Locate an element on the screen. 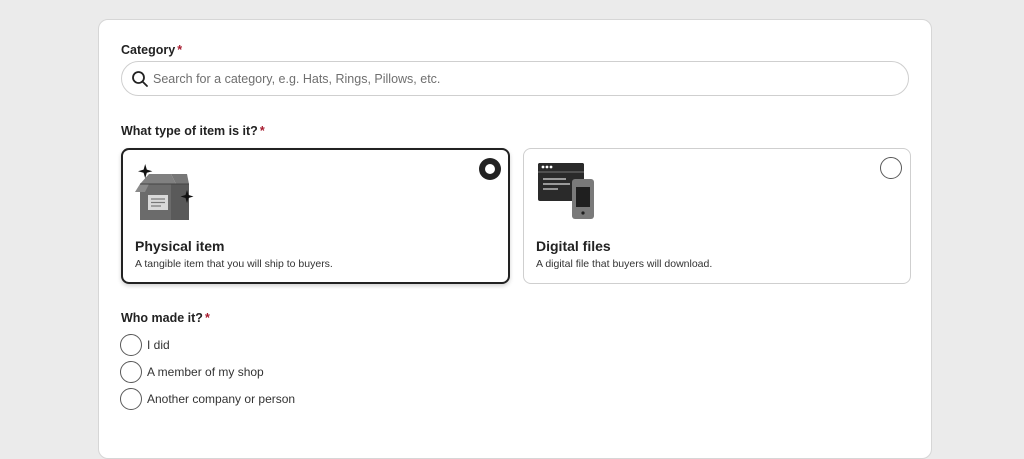 The width and height of the screenshot is (1024, 459). who-made-label: Who made it? * is located at coordinates (165, 318).